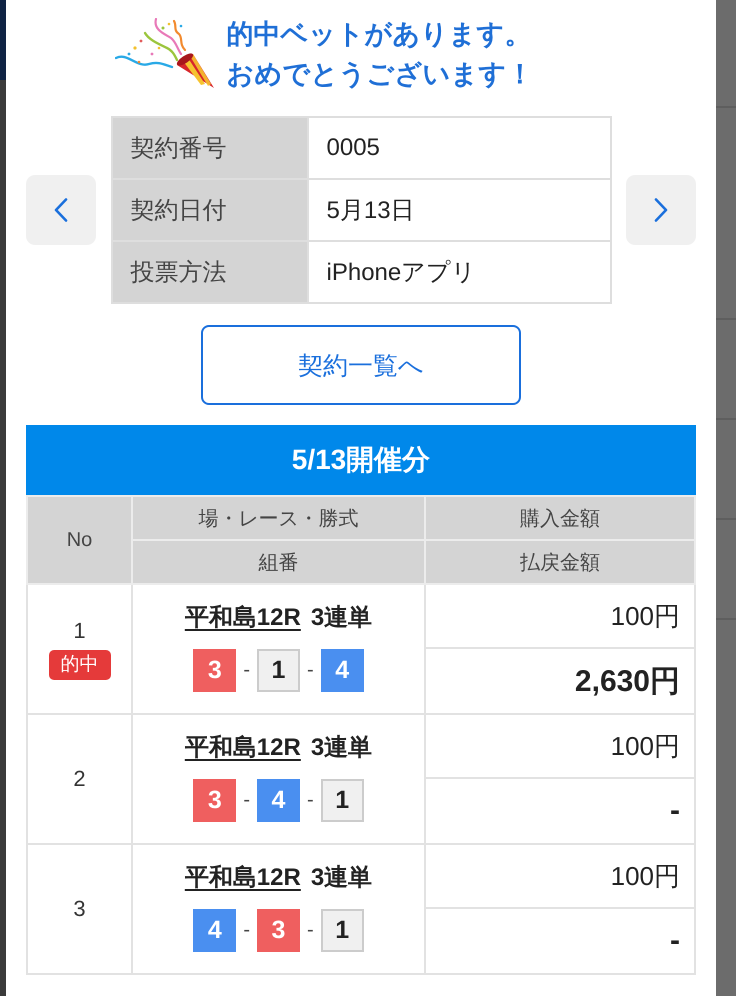 This screenshot has width=736, height=996. What do you see at coordinates (79, 779) in the screenshot?
I see `row-number: 2` at bounding box center [79, 779].